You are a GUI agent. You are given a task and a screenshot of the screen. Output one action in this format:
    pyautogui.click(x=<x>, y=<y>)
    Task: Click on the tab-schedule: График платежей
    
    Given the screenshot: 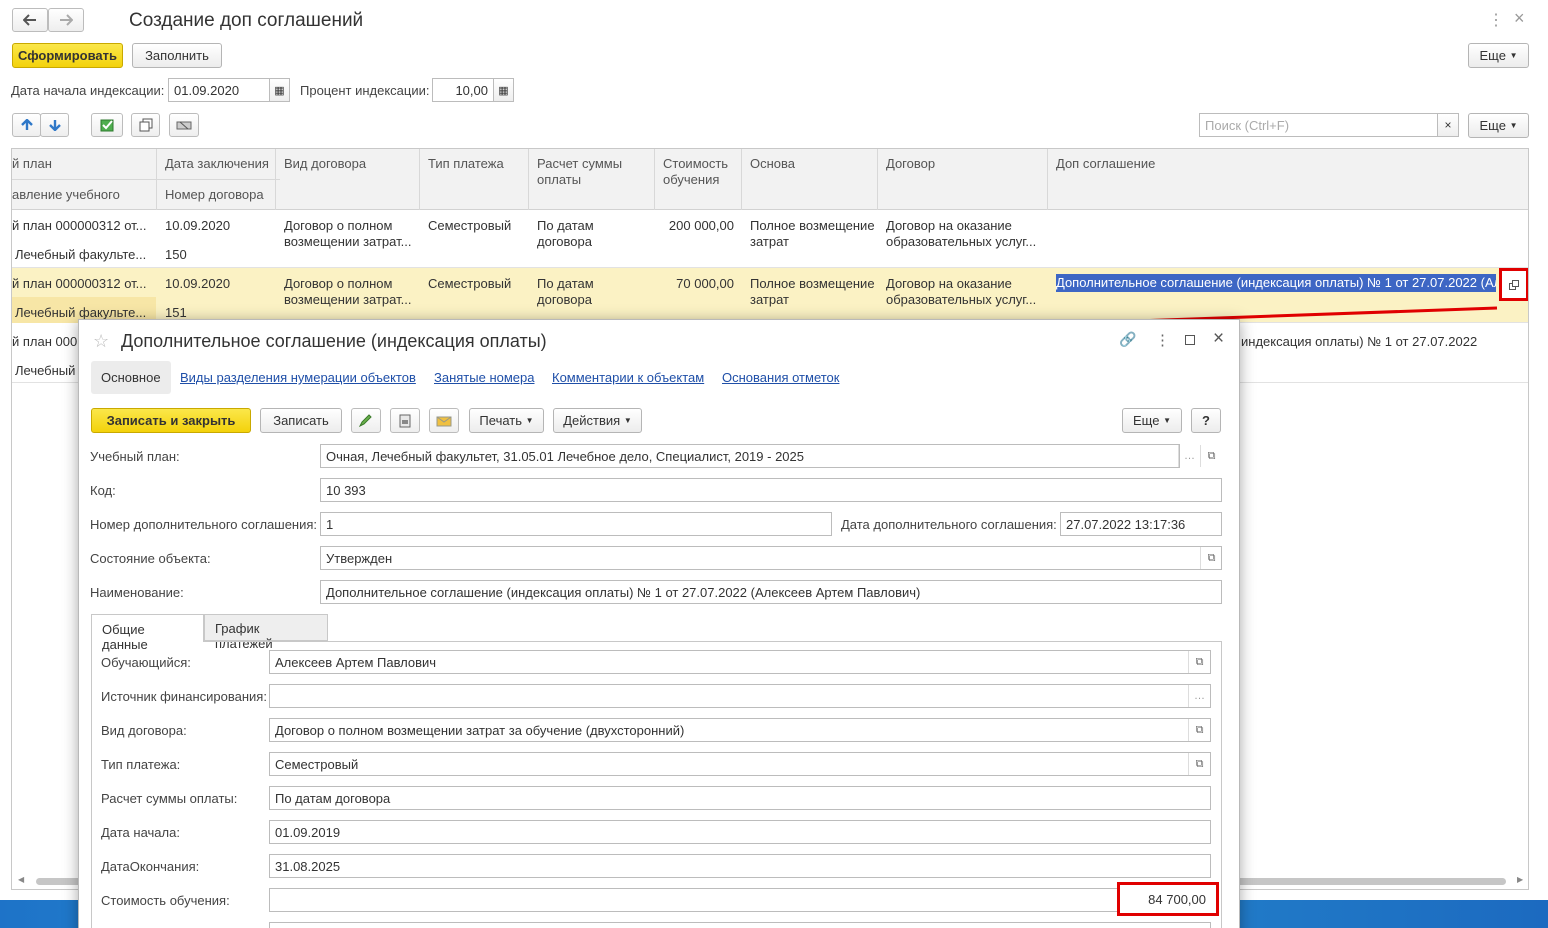 What is the action you would take?
    pyautogui.click(x=266, y=632)
    